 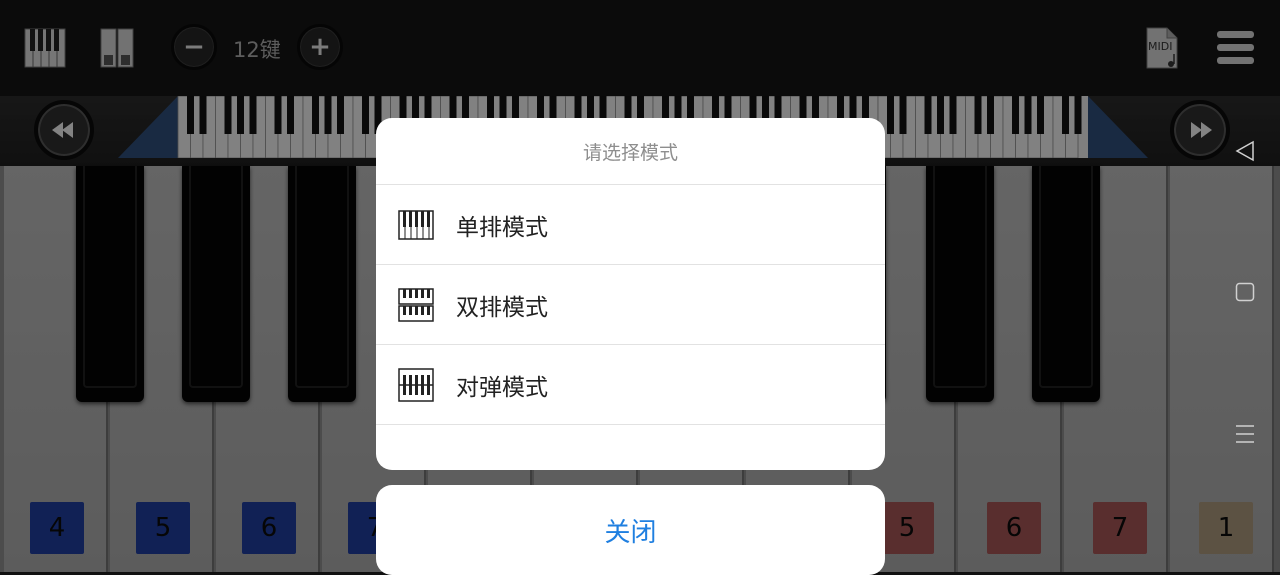 I want to click on single-row-piano-icon, so click(x=416, y=224).